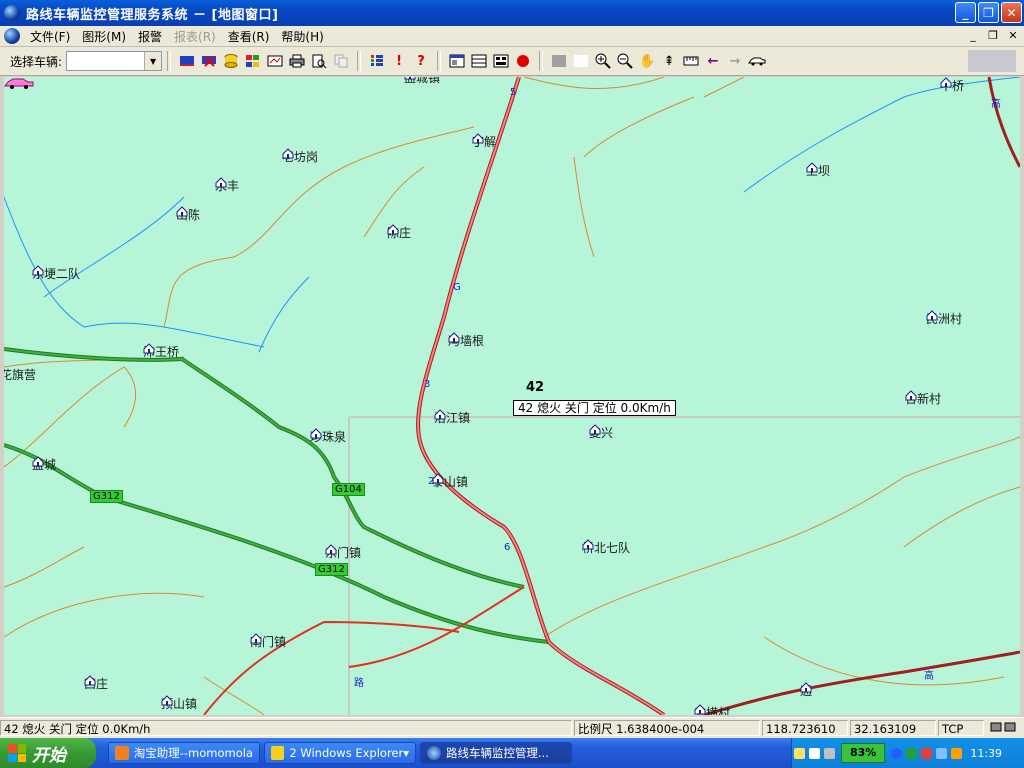 The image size is (1024, 768). I want to click on zoom-in-icon, so click(603, 61).